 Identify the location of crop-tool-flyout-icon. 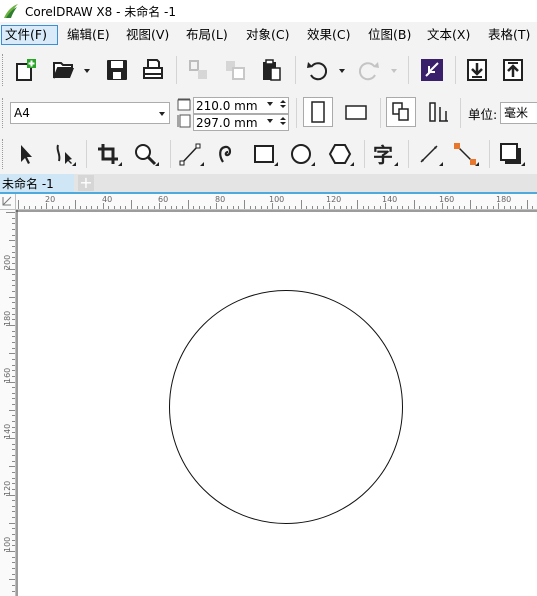
(120, 164).